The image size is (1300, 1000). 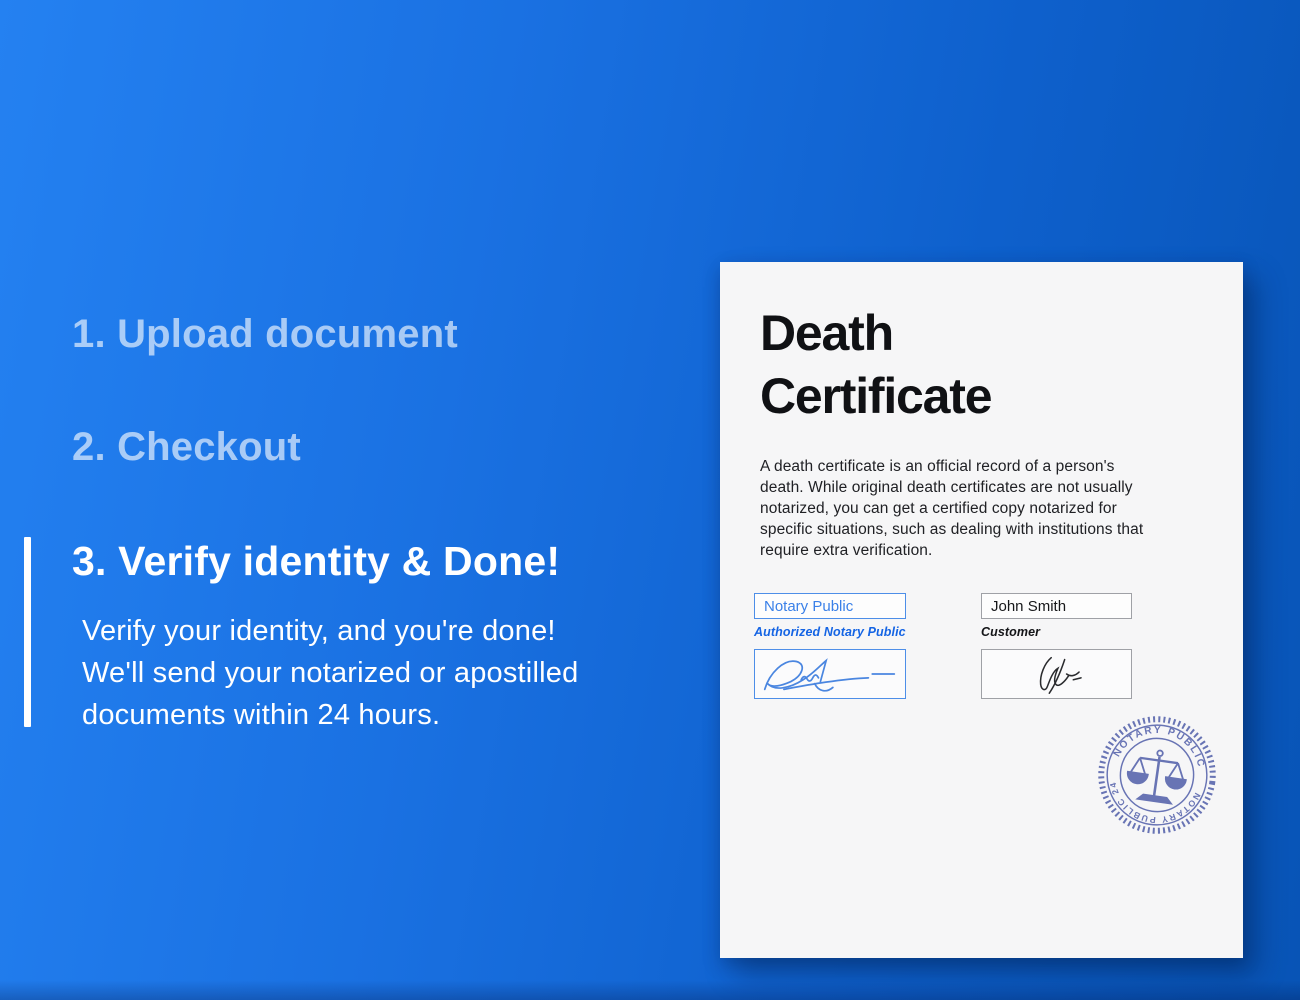 I want to click on notary-stamp-seal: NOTARY PUBLIC NOTARY PUBLIC 24, so click(x=1157, y=775).